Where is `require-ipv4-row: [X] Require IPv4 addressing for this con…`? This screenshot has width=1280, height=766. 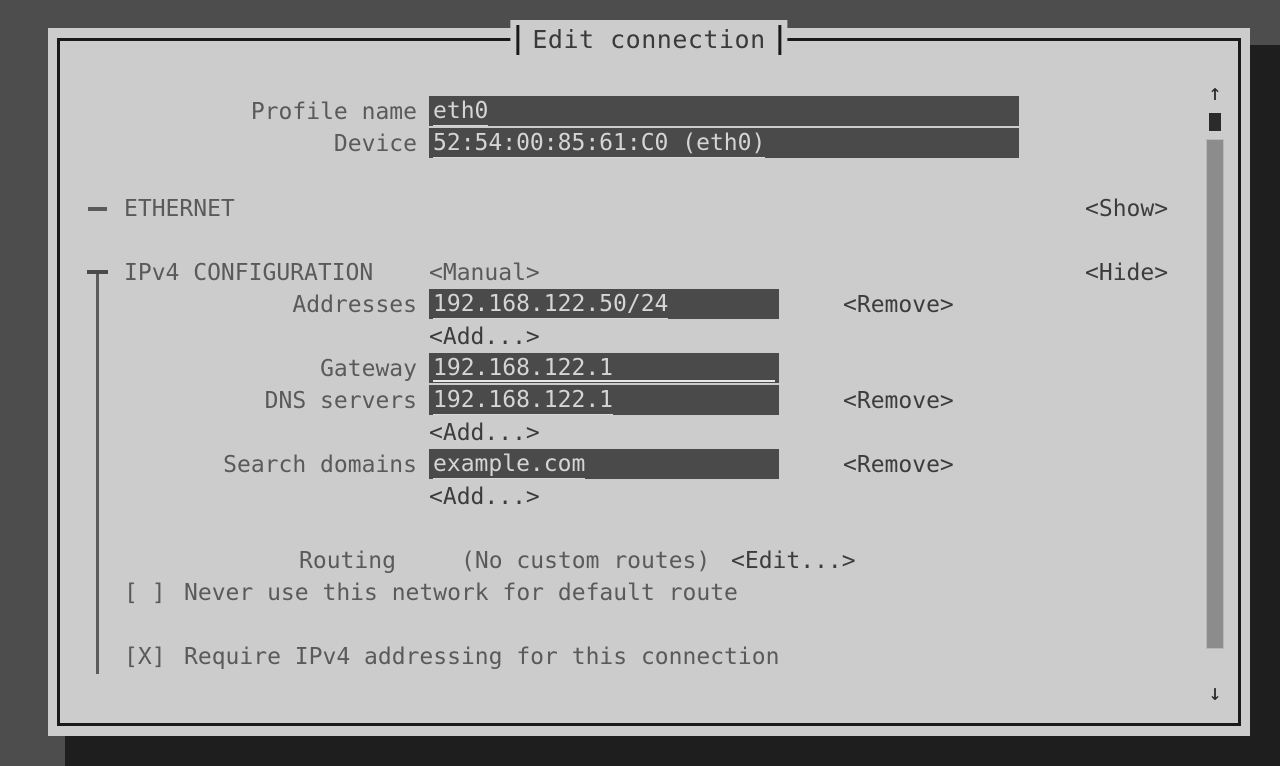
require-ipv4-row: [X] Require IPv4 addressing for this con… is located at coordinates (649, 657).